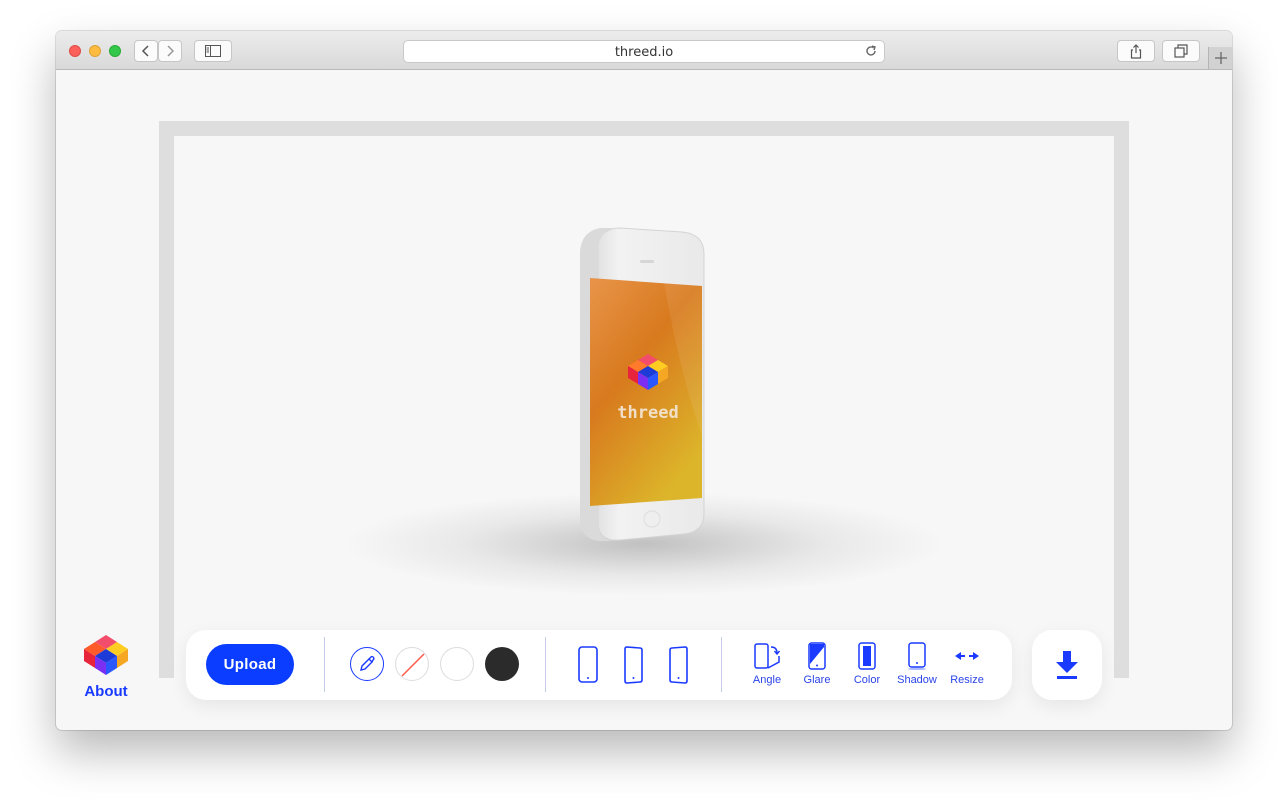  I want to click on url-text: threed.io, so click(644, 52).